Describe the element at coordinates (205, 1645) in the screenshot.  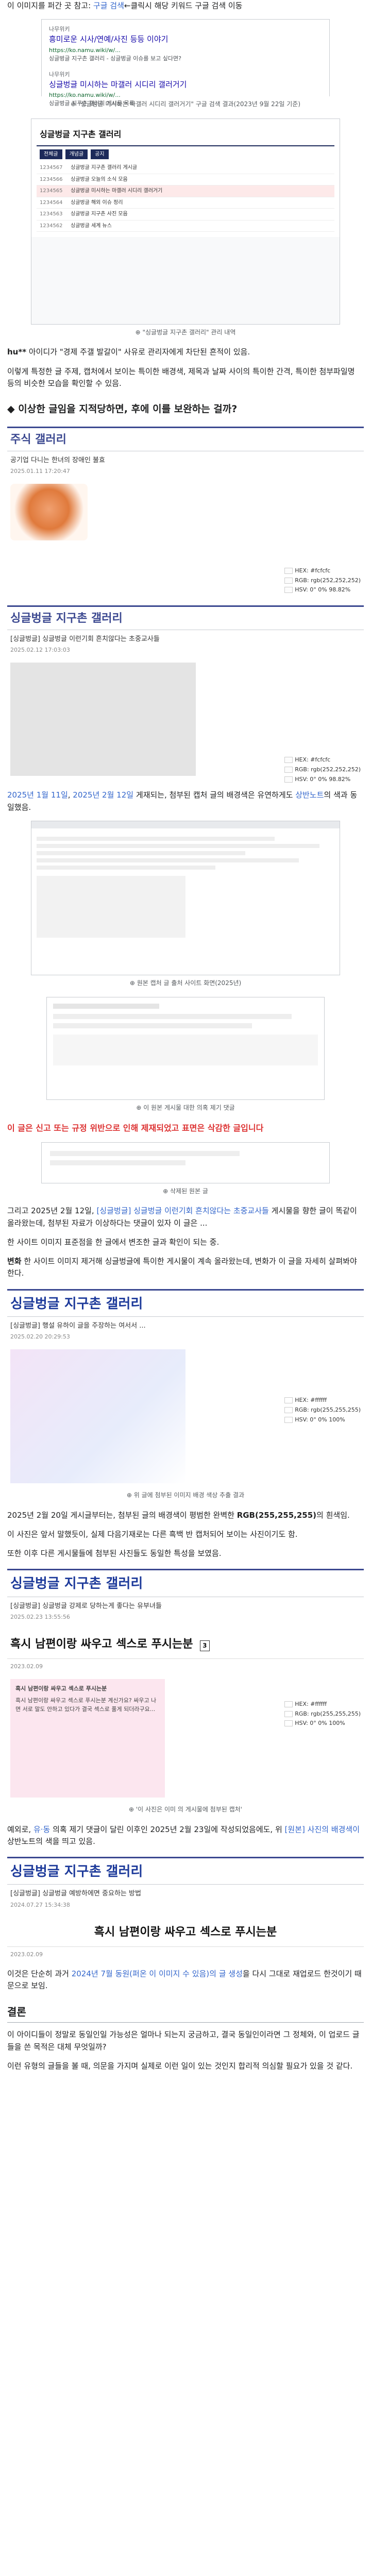
I see `badge-icon: 3` at that location.